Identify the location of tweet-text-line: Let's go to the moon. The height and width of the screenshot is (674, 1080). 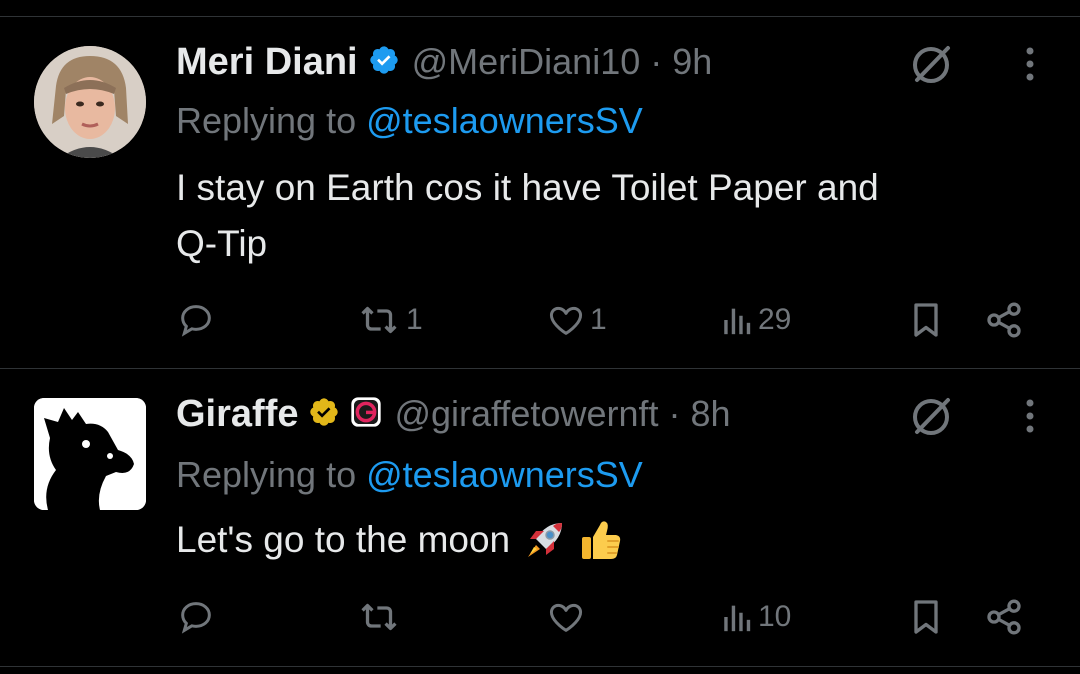
(343, 539).